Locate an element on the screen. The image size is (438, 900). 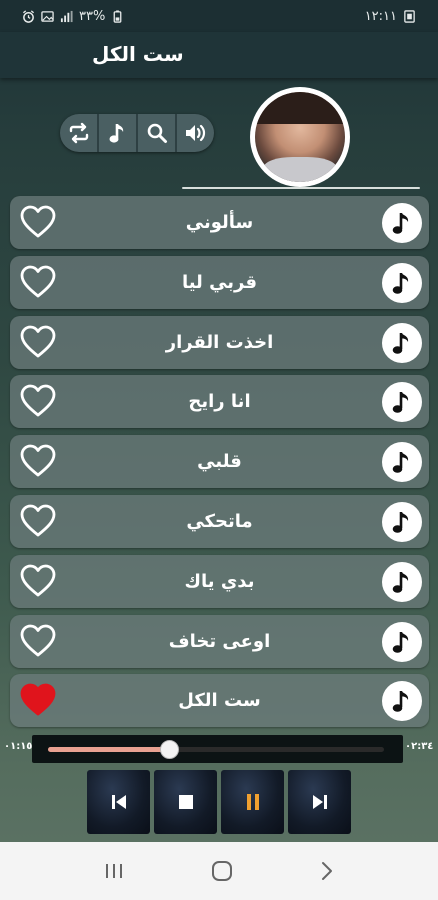
song-title: ست الكل is located at coordinates (219, 701).